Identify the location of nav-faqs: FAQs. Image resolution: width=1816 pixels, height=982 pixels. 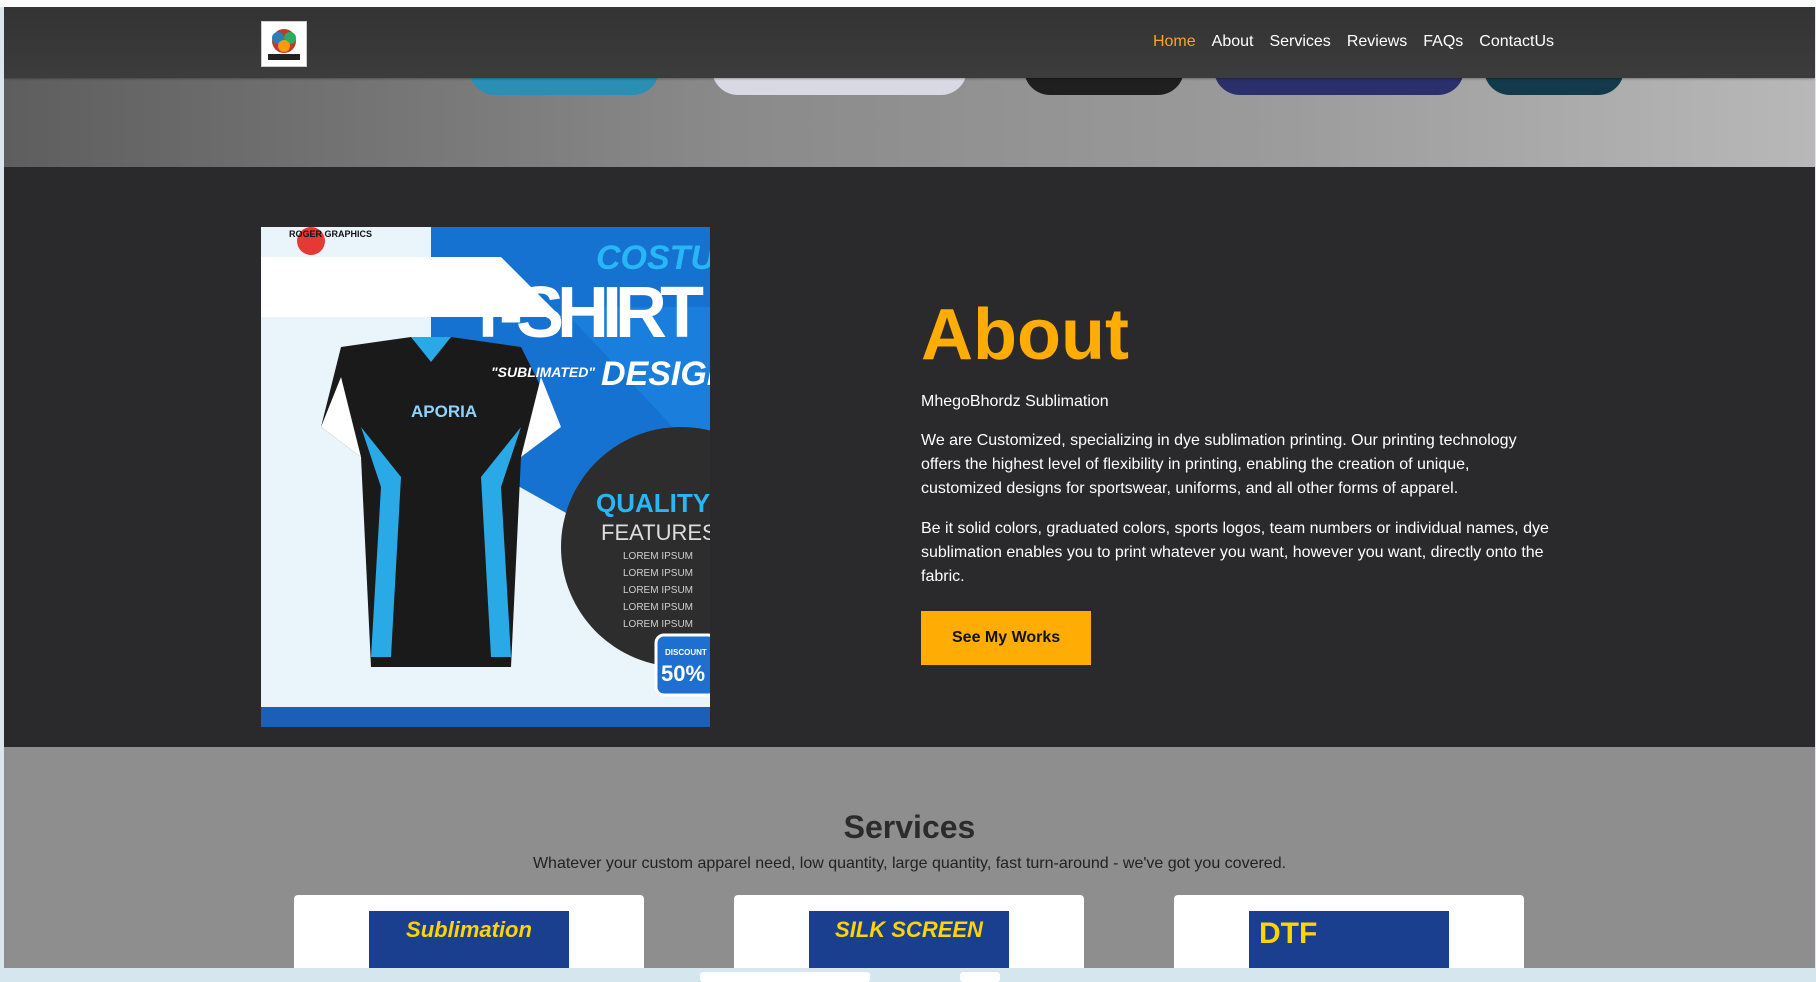
(1443, 42).